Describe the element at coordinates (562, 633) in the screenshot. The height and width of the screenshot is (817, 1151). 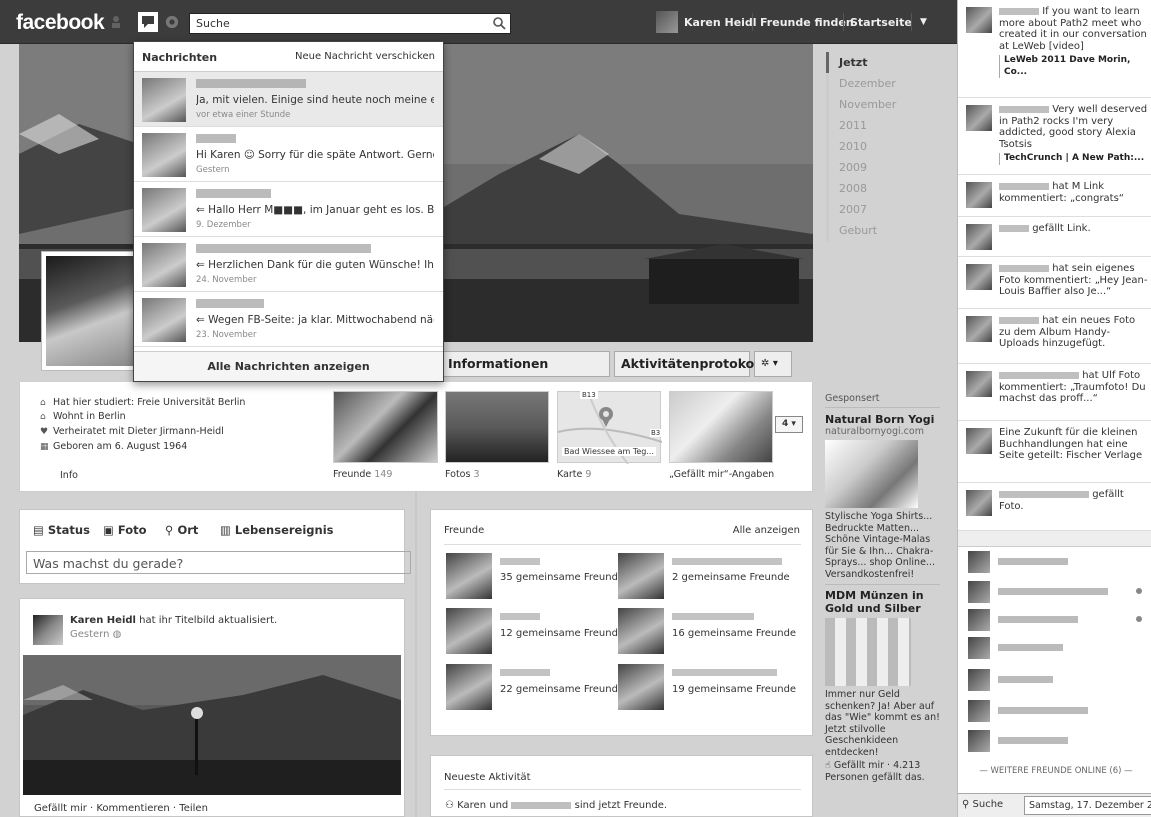
I see `mutual-friends-count: 12 gemeinsame Freunde` at that location.